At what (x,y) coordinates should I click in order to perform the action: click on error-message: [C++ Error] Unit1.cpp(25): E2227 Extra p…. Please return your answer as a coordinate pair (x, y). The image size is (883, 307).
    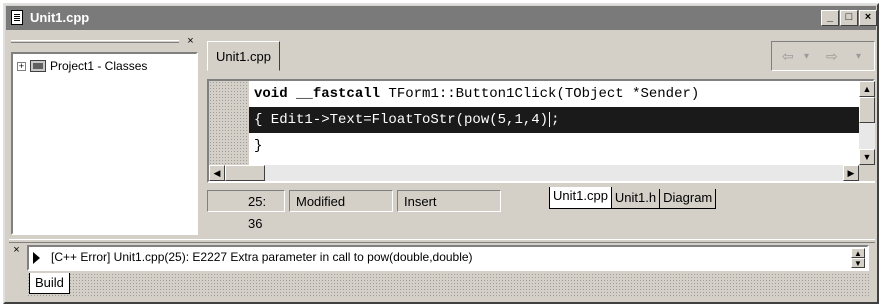
    Looking at the image, I should click on (262, 257).